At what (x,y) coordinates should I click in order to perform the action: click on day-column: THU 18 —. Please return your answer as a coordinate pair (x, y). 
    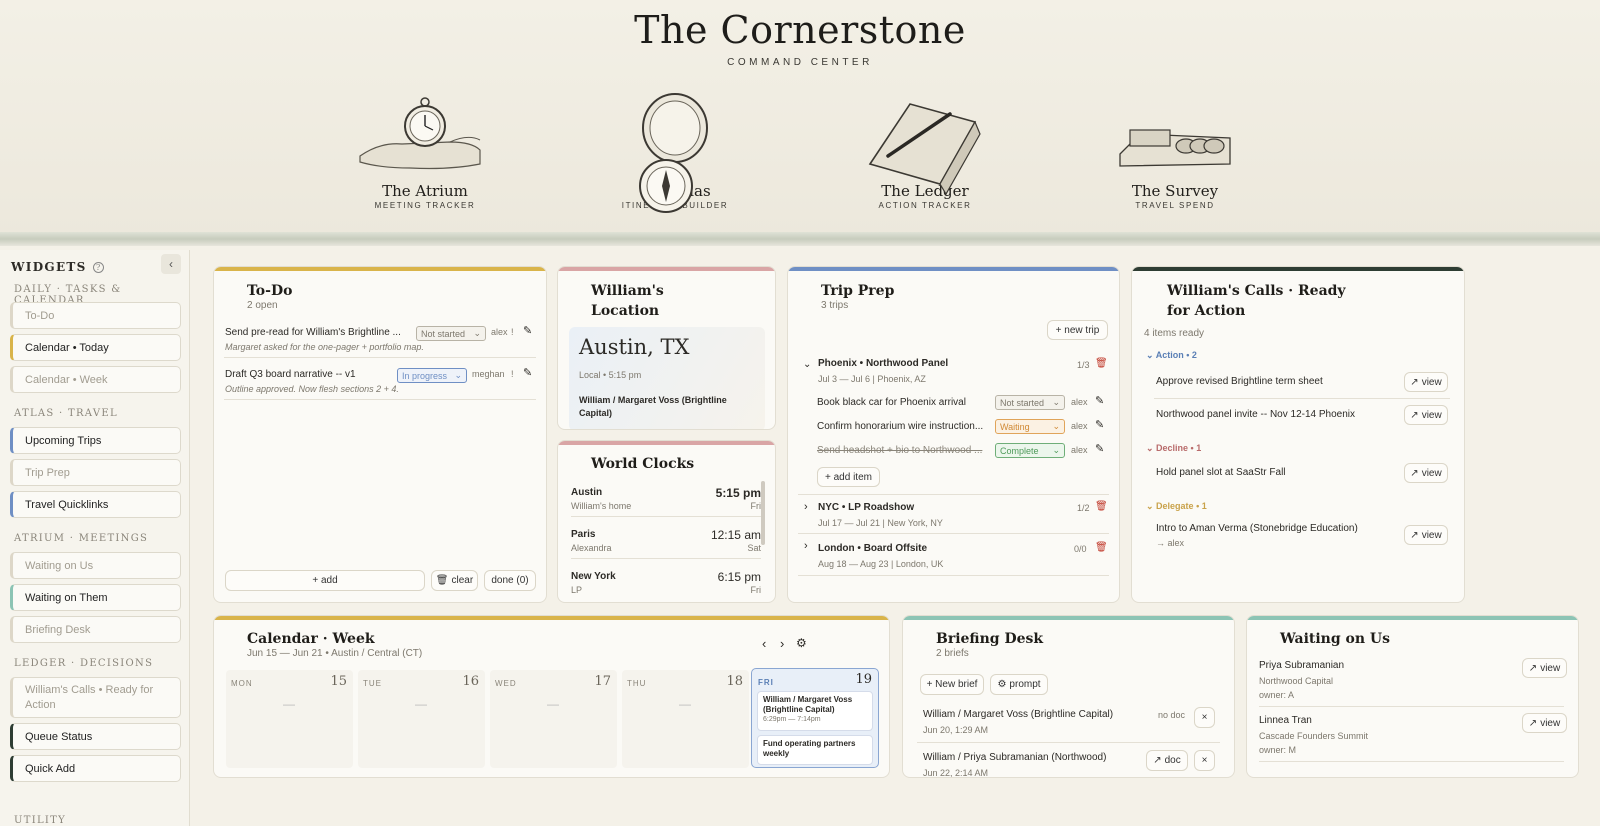
    Looking at the image, I should click on (685, 719).